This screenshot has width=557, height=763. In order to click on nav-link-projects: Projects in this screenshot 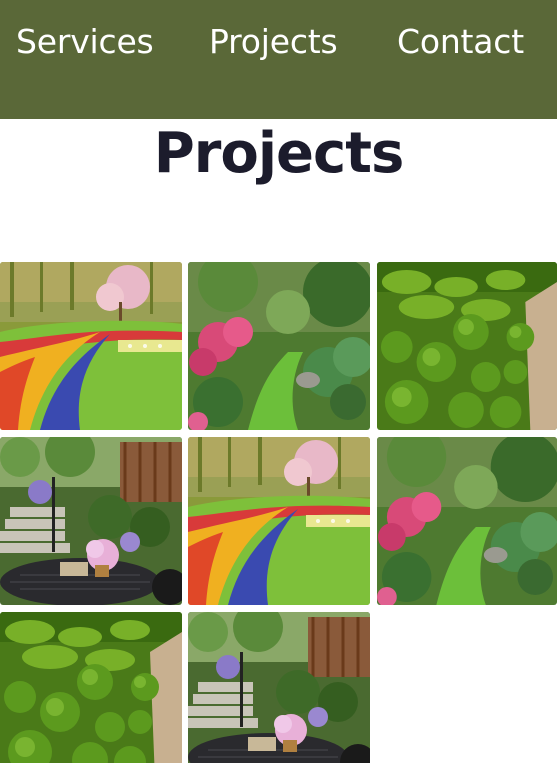, I will do `click(273, 41)`.